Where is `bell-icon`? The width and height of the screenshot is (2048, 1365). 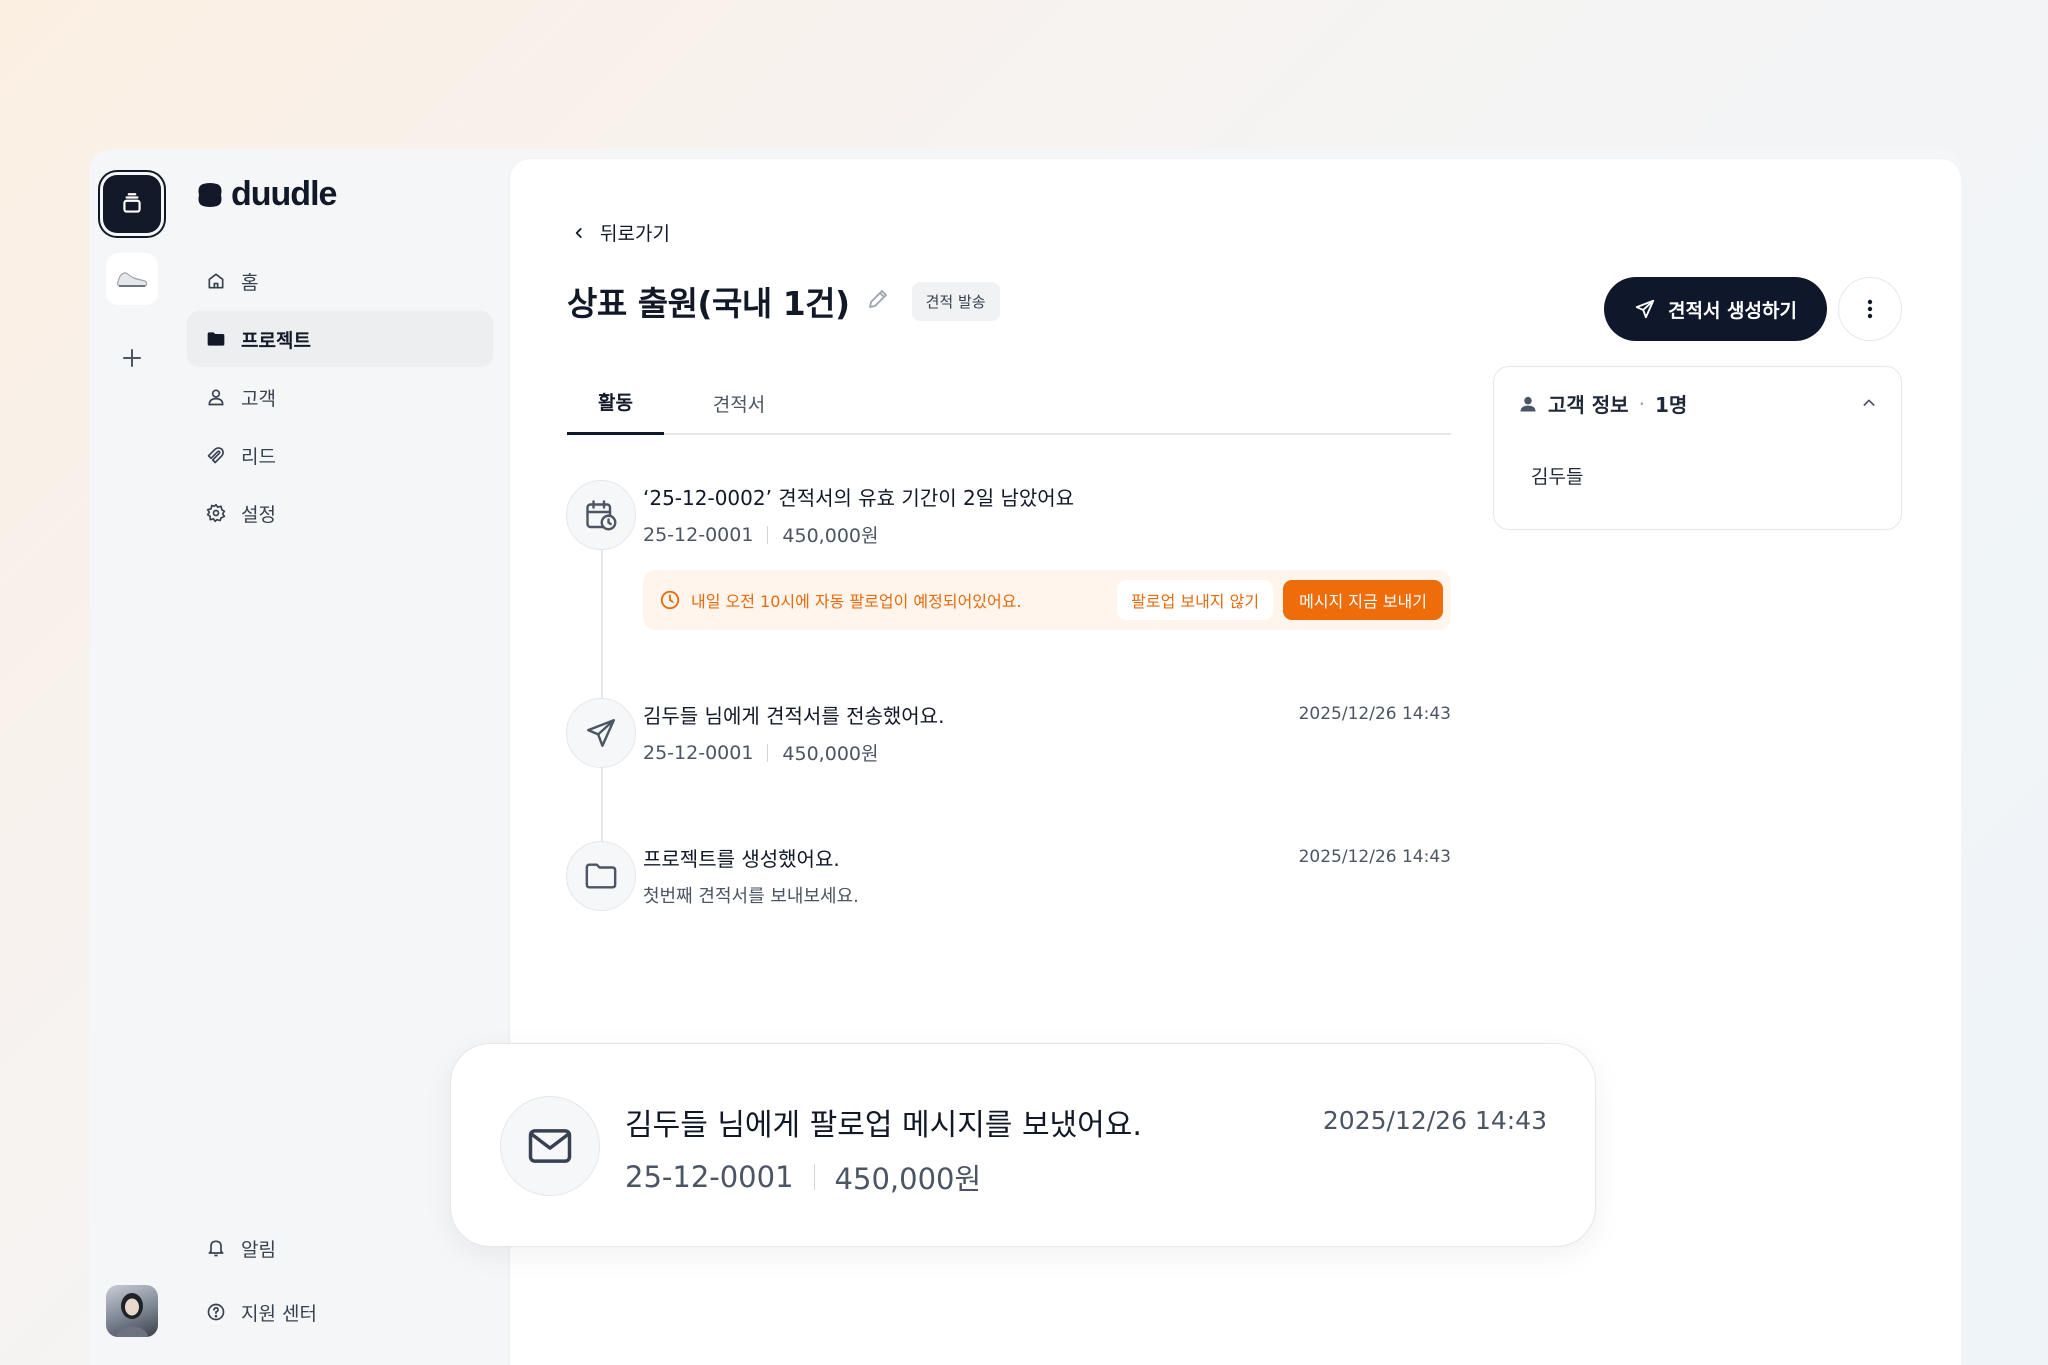 bell-icon is located at coordinates (216, 1248).